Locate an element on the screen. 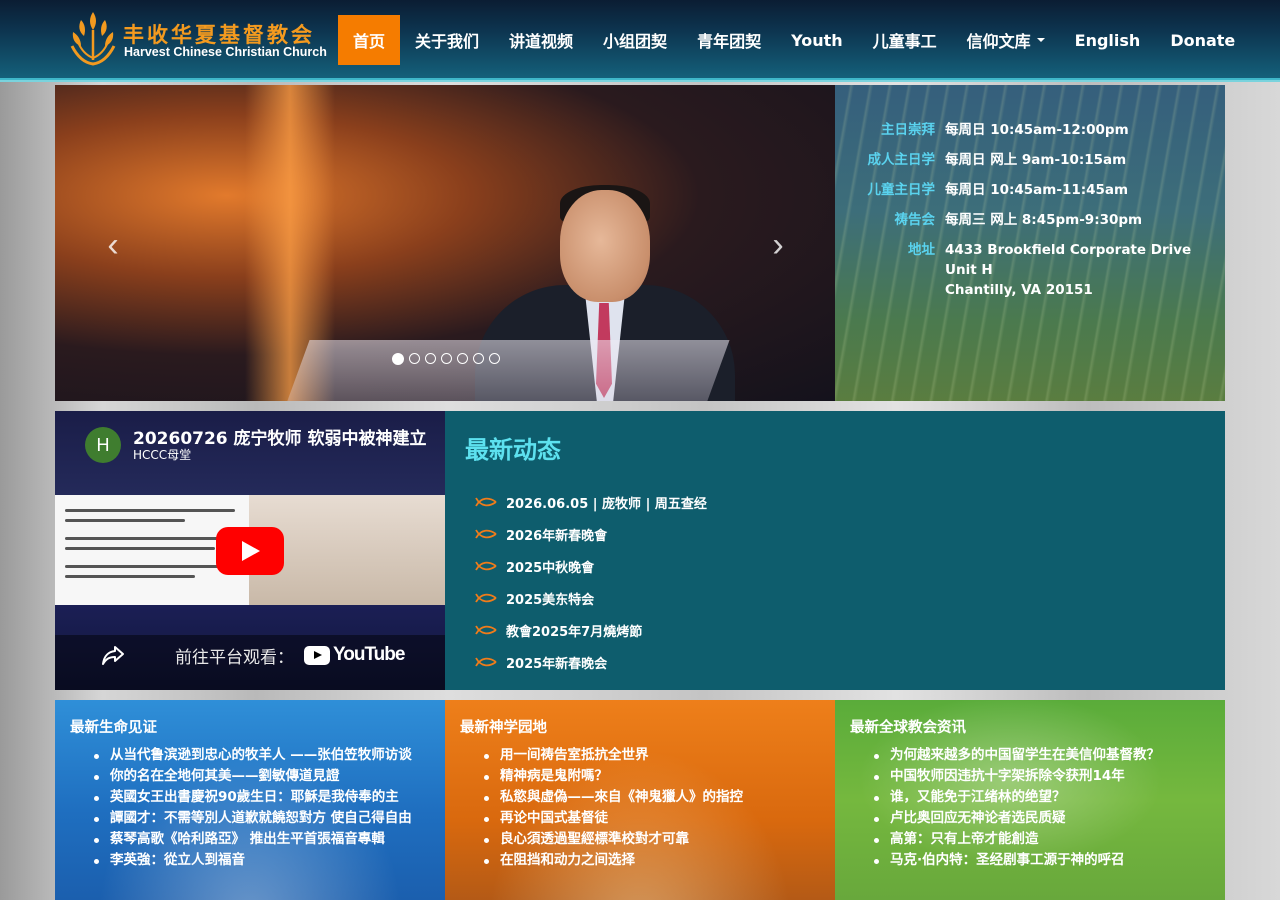 This screenshot has height=900, width=1280. nav-young-adults-label: 青年团契 is located at coordinates (729, 41).